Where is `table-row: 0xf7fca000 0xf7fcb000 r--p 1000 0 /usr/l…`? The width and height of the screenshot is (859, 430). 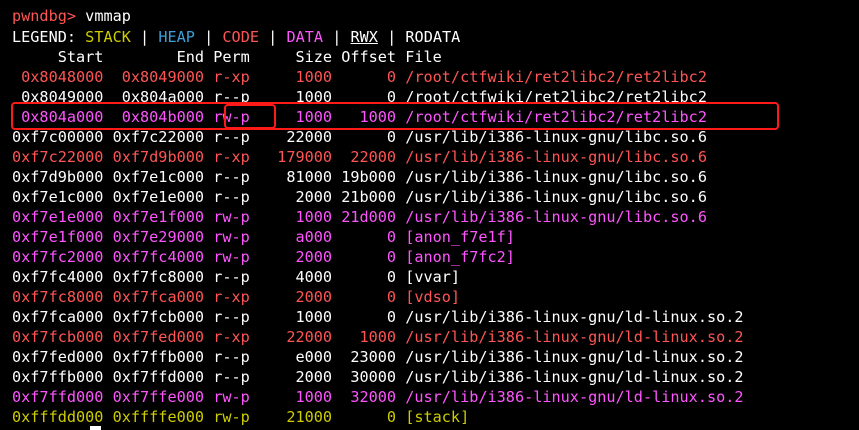 table-row: 0xf7fca000 0xf7fcb000 r--p 1000 0 /usr/l… is located at coordinates (378, 317).